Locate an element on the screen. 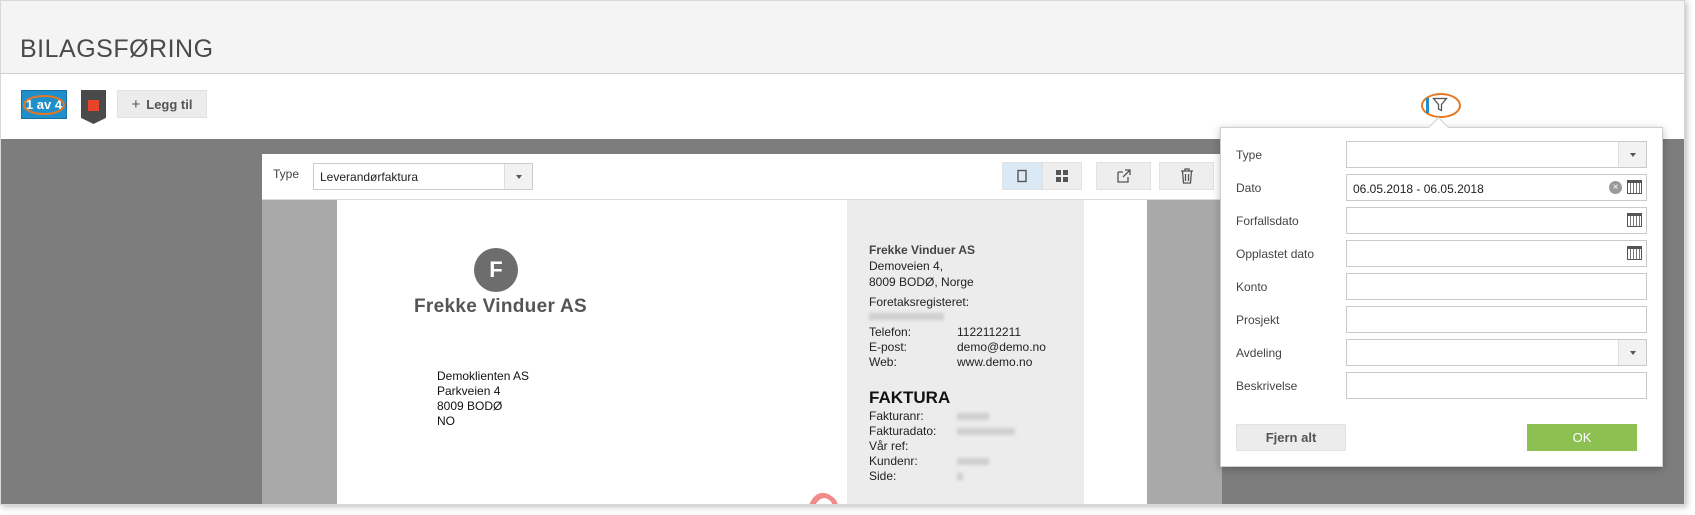 This screenshot has width=1695, height=515. filter-opplastet-dato-input is located at coordinates (1496, 253).